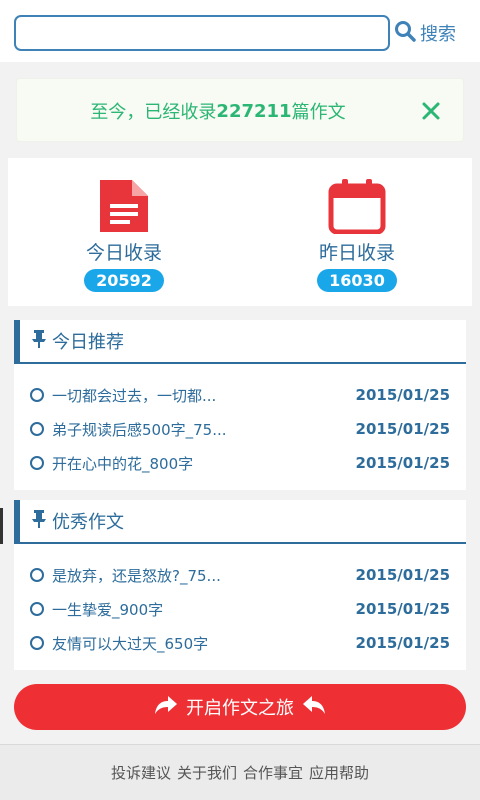  Describe the element at coordinates (405, 33) in the screenshot. I see `search-icon` at that location.